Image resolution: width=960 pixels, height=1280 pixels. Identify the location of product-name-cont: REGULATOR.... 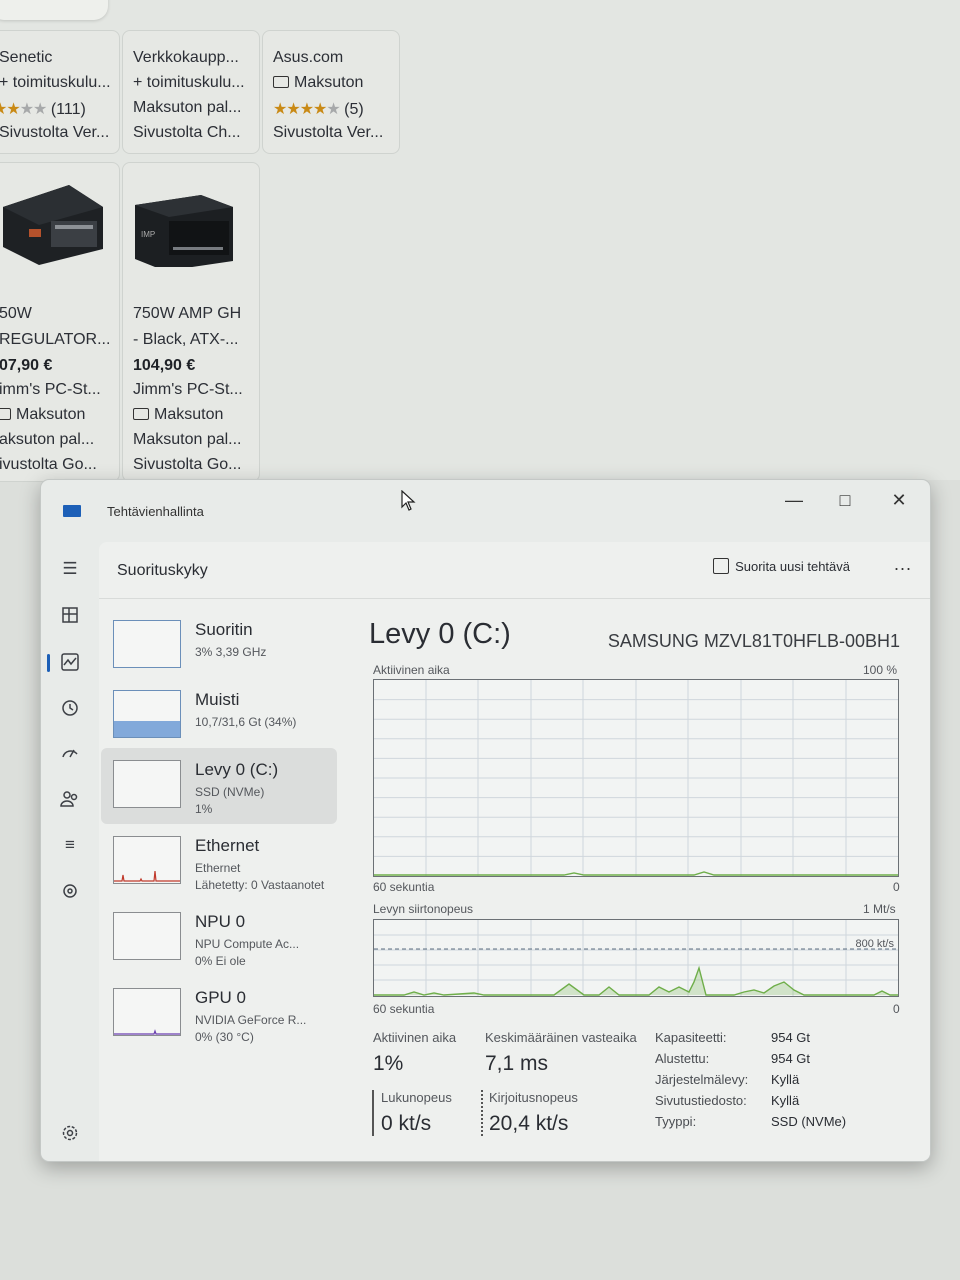
(55, 339).